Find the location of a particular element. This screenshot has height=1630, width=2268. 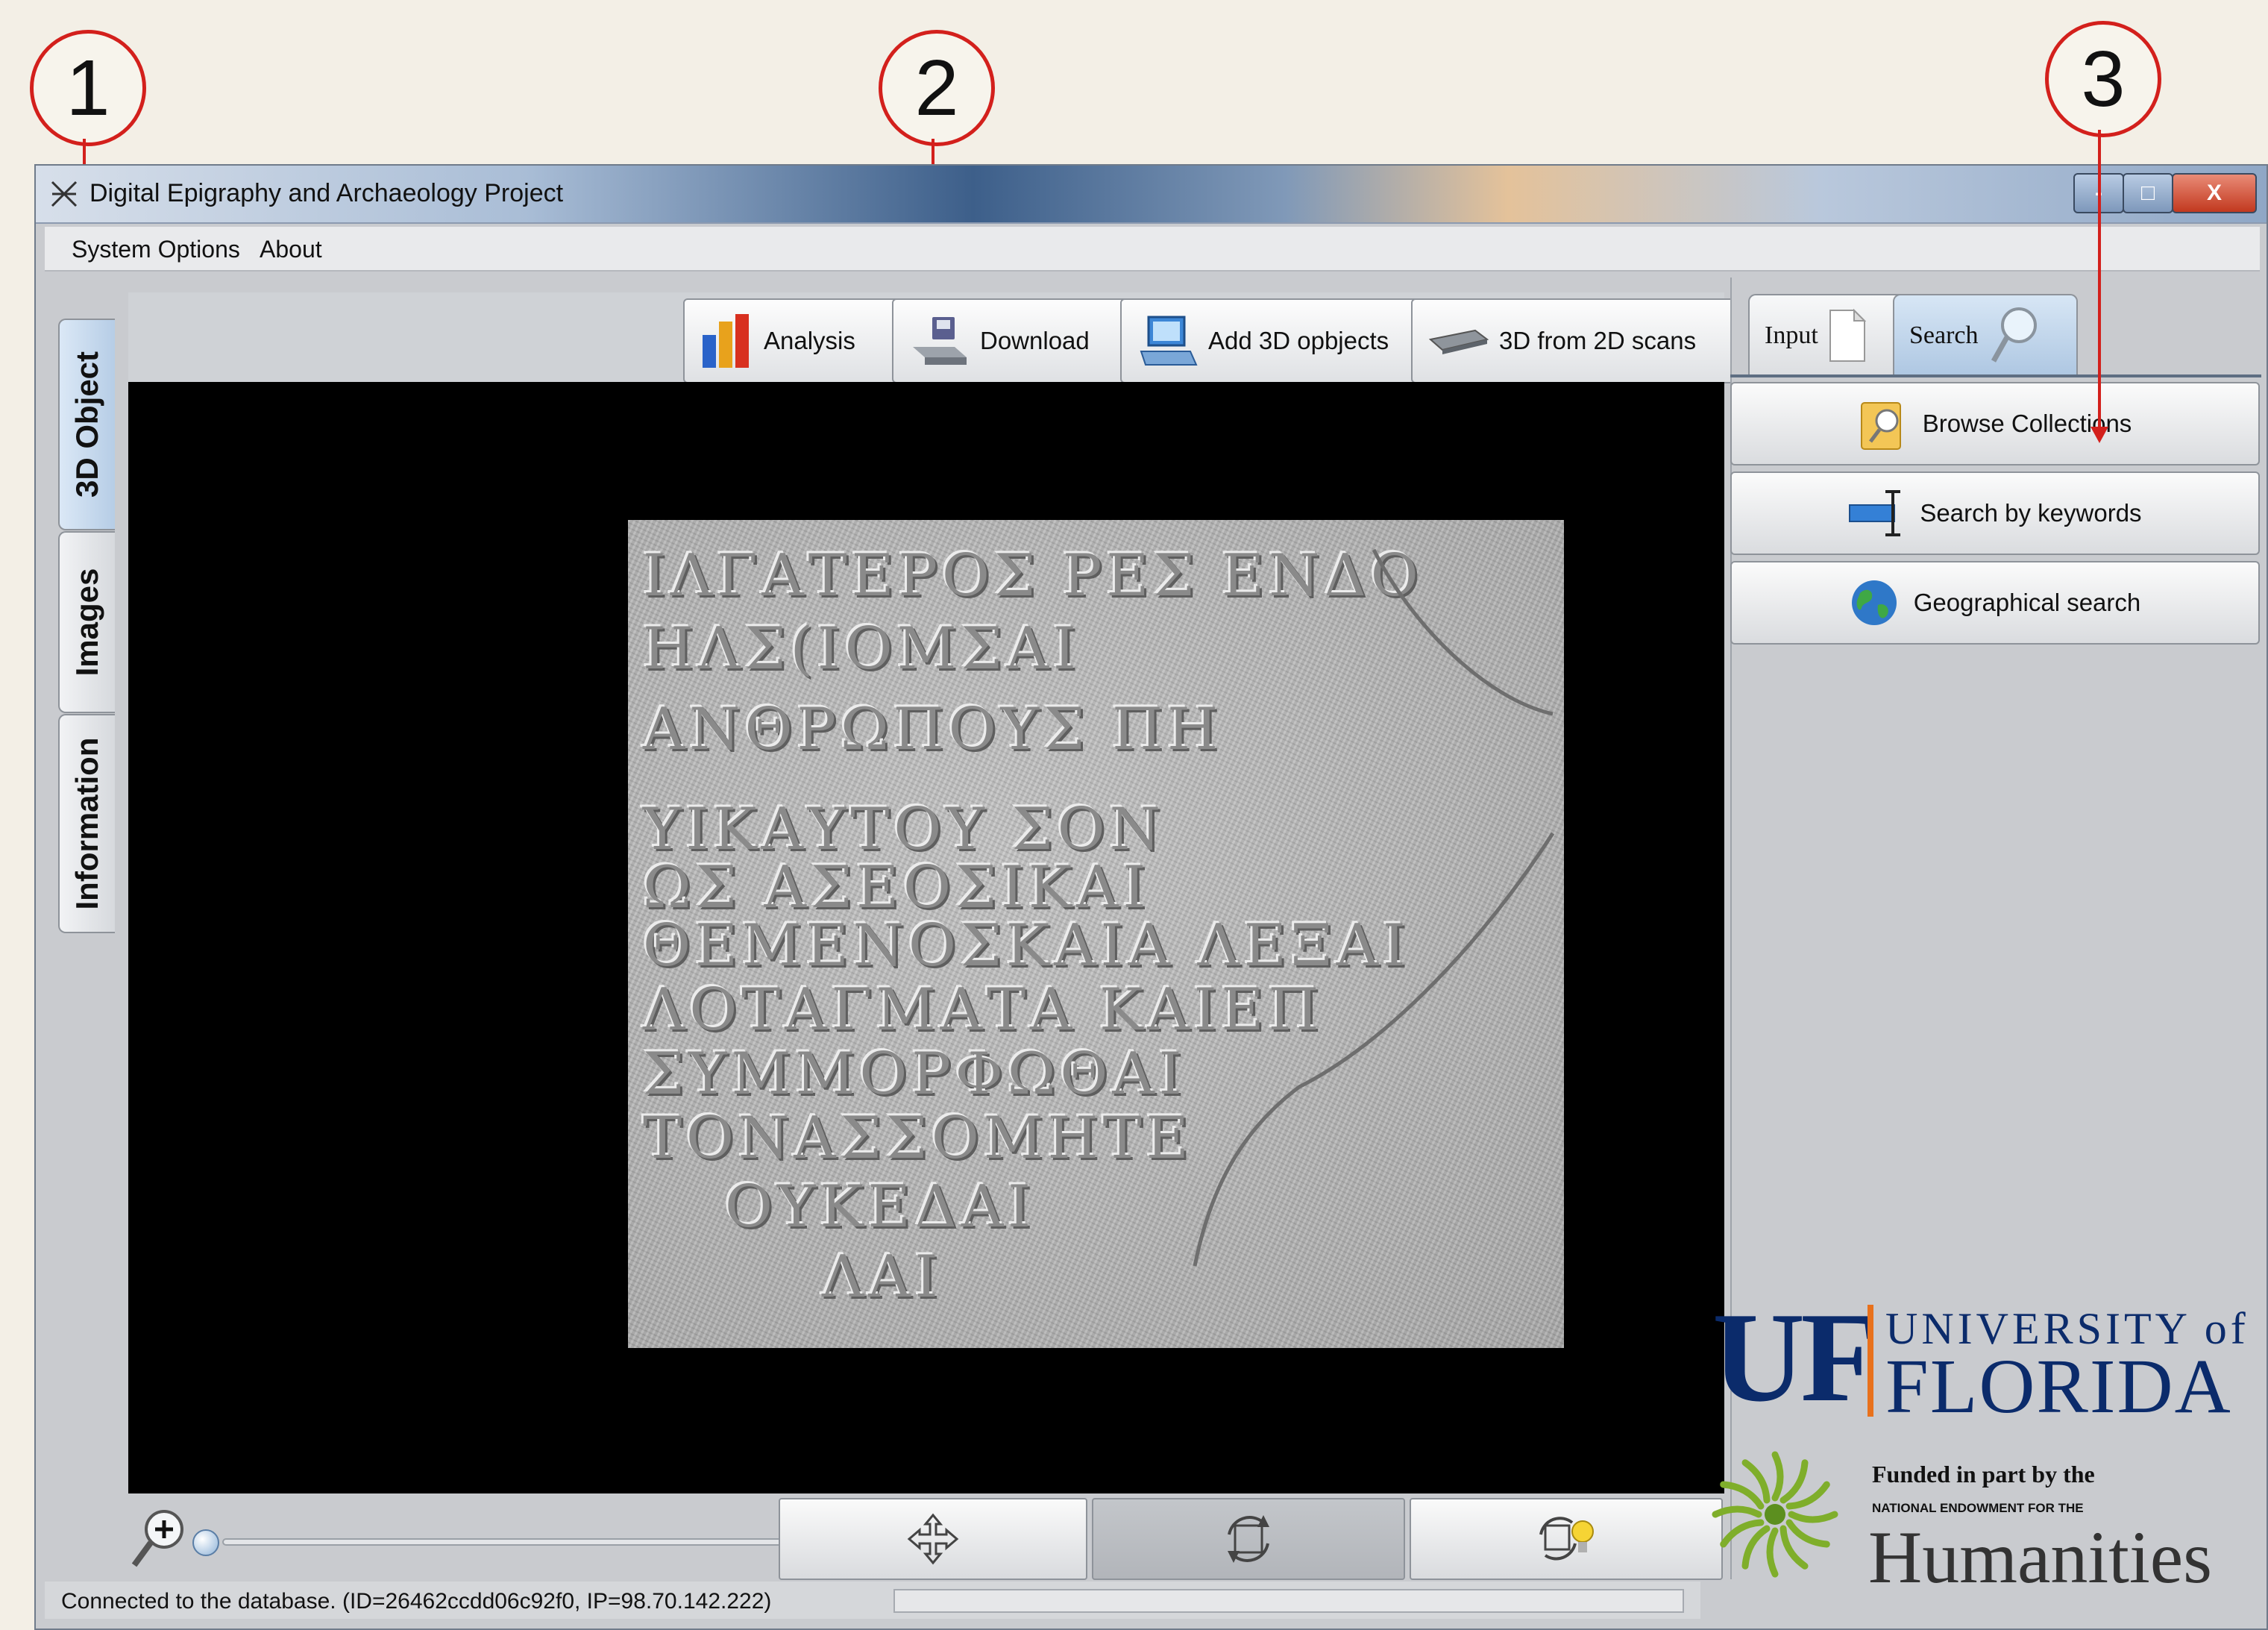

rotate-button is located at coordinates (1248, 1539).